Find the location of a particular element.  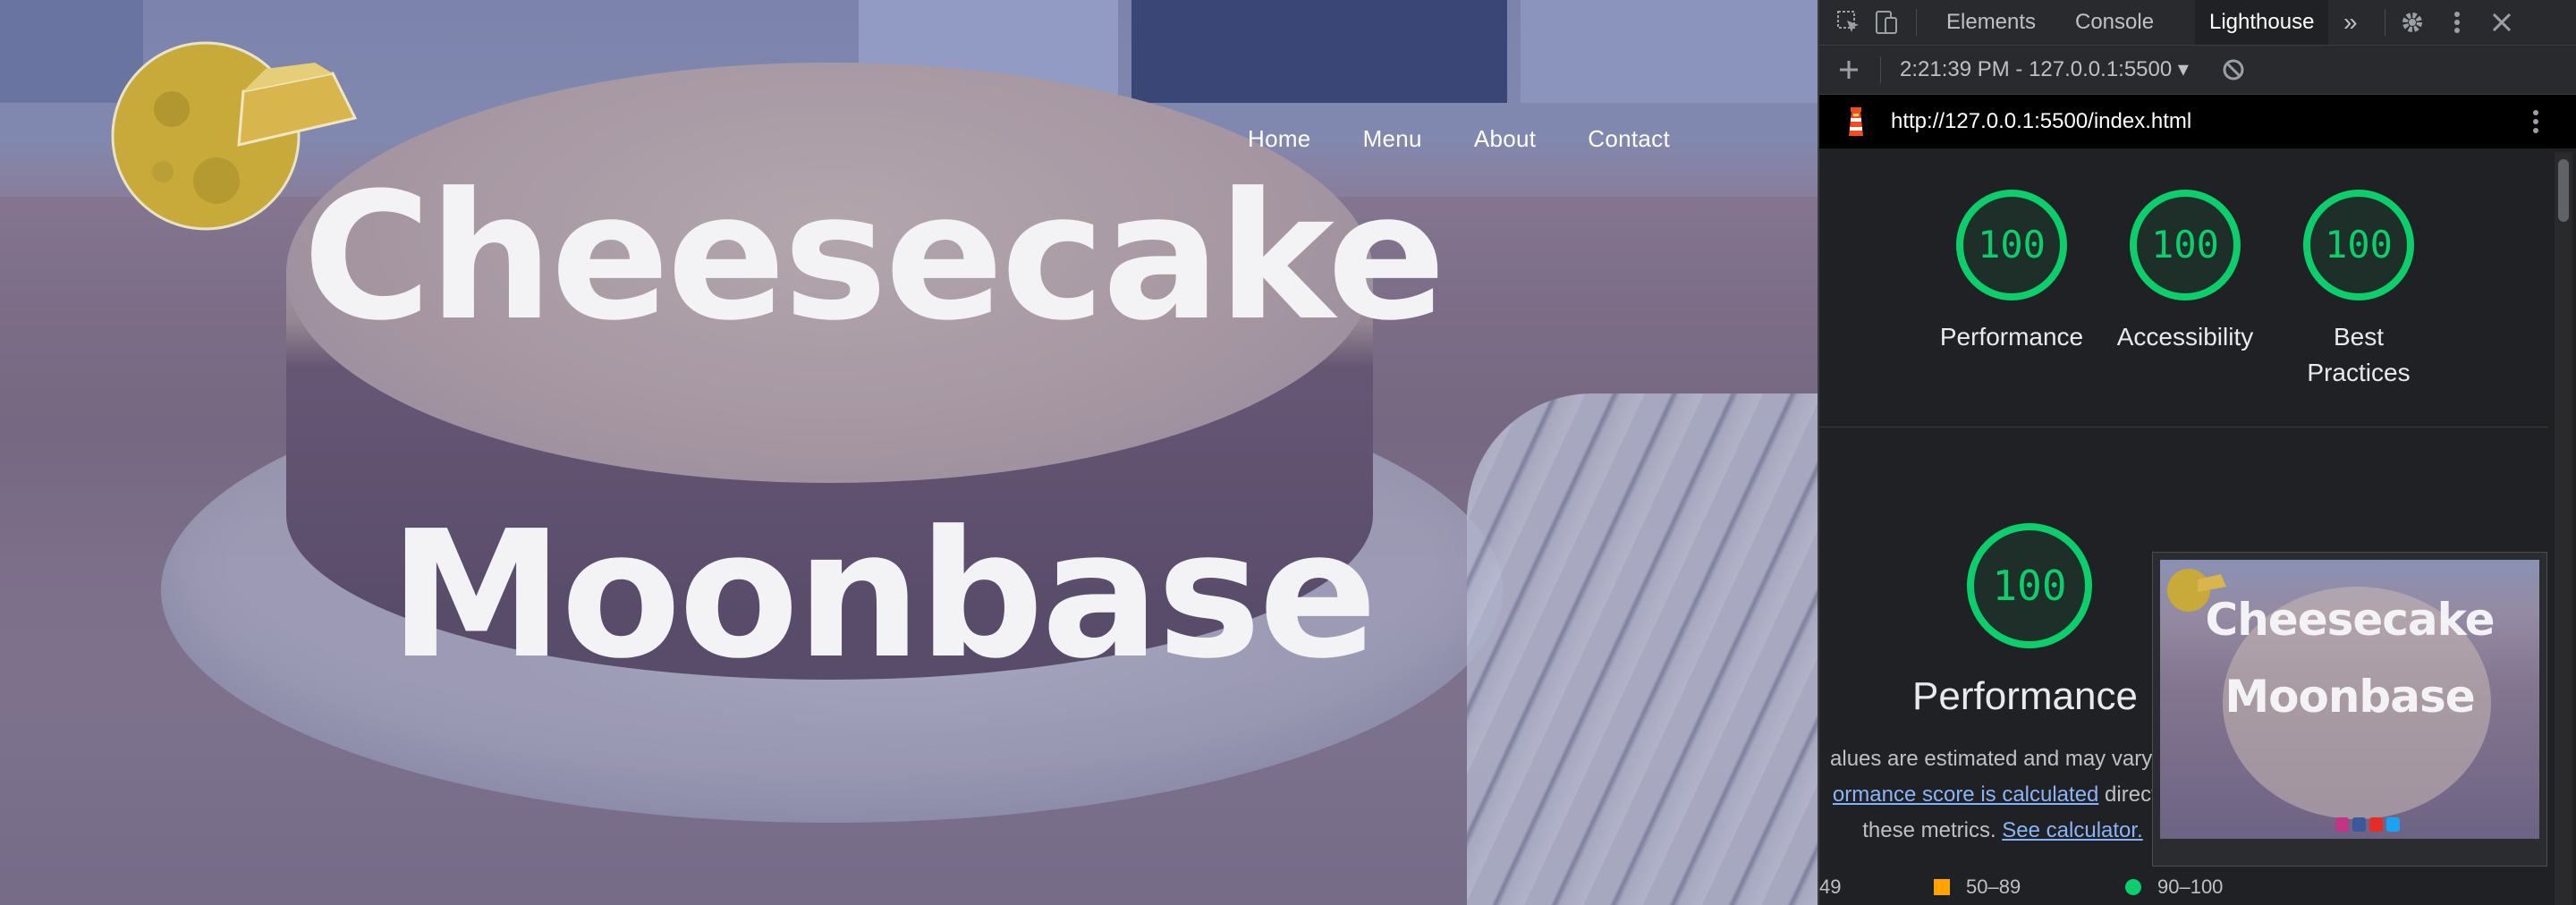

legend-pass-range: 90–100 is located at coordinates (2190, 887).